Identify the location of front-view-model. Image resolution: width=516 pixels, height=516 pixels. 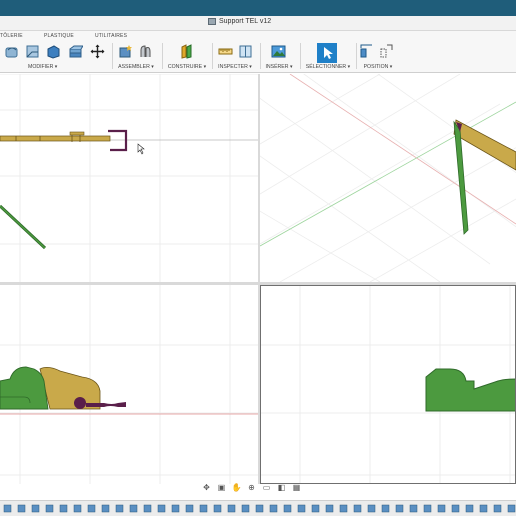
(64, 189).